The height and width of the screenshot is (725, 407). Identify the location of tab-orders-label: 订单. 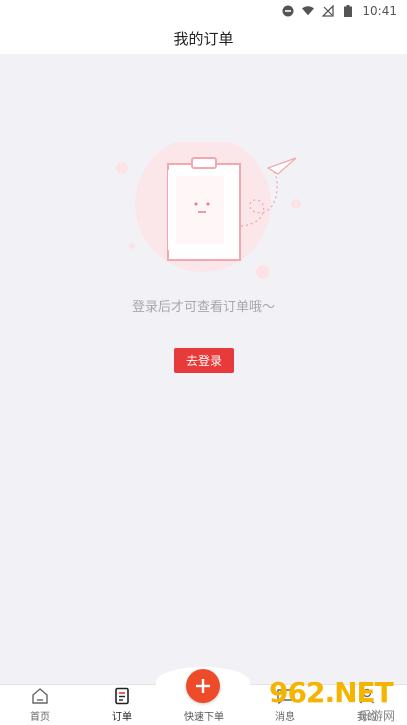
(122, 717).